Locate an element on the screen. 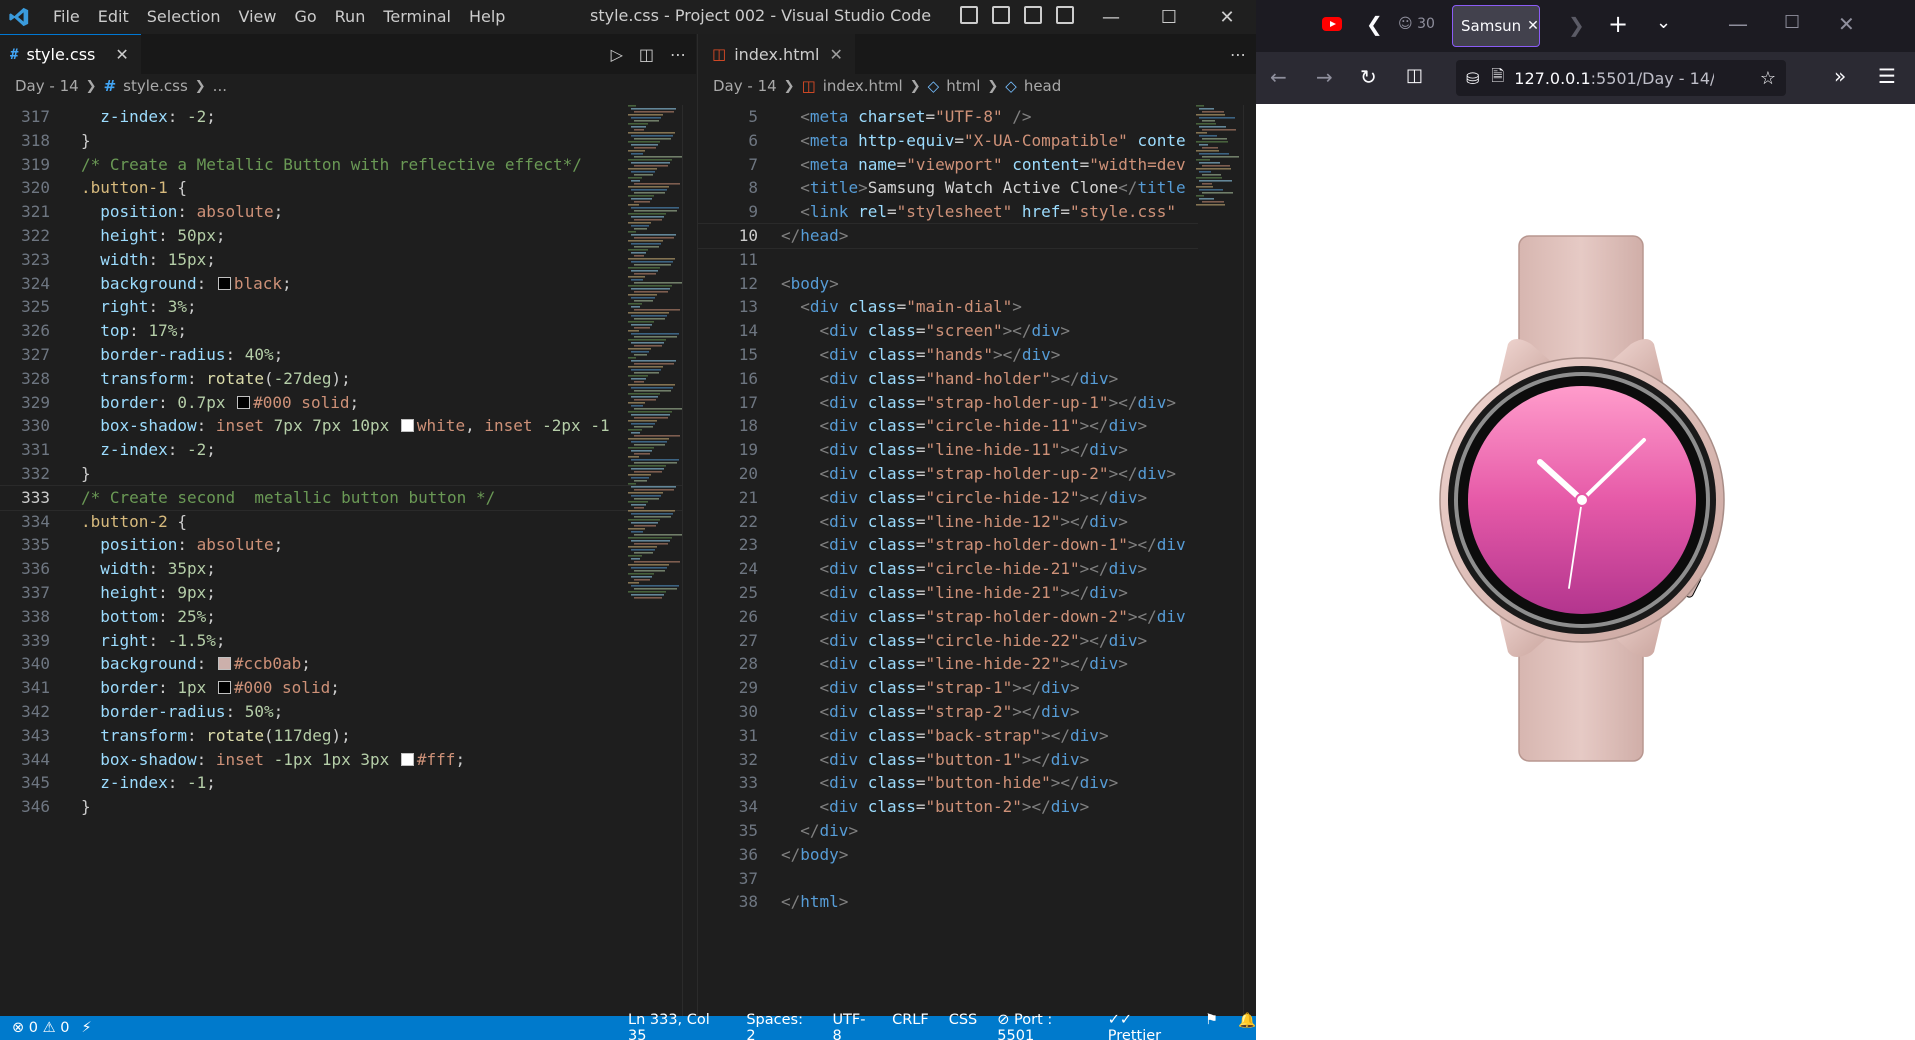  code-line: 345 z-index: -1; is located at coordinates (348, 783).